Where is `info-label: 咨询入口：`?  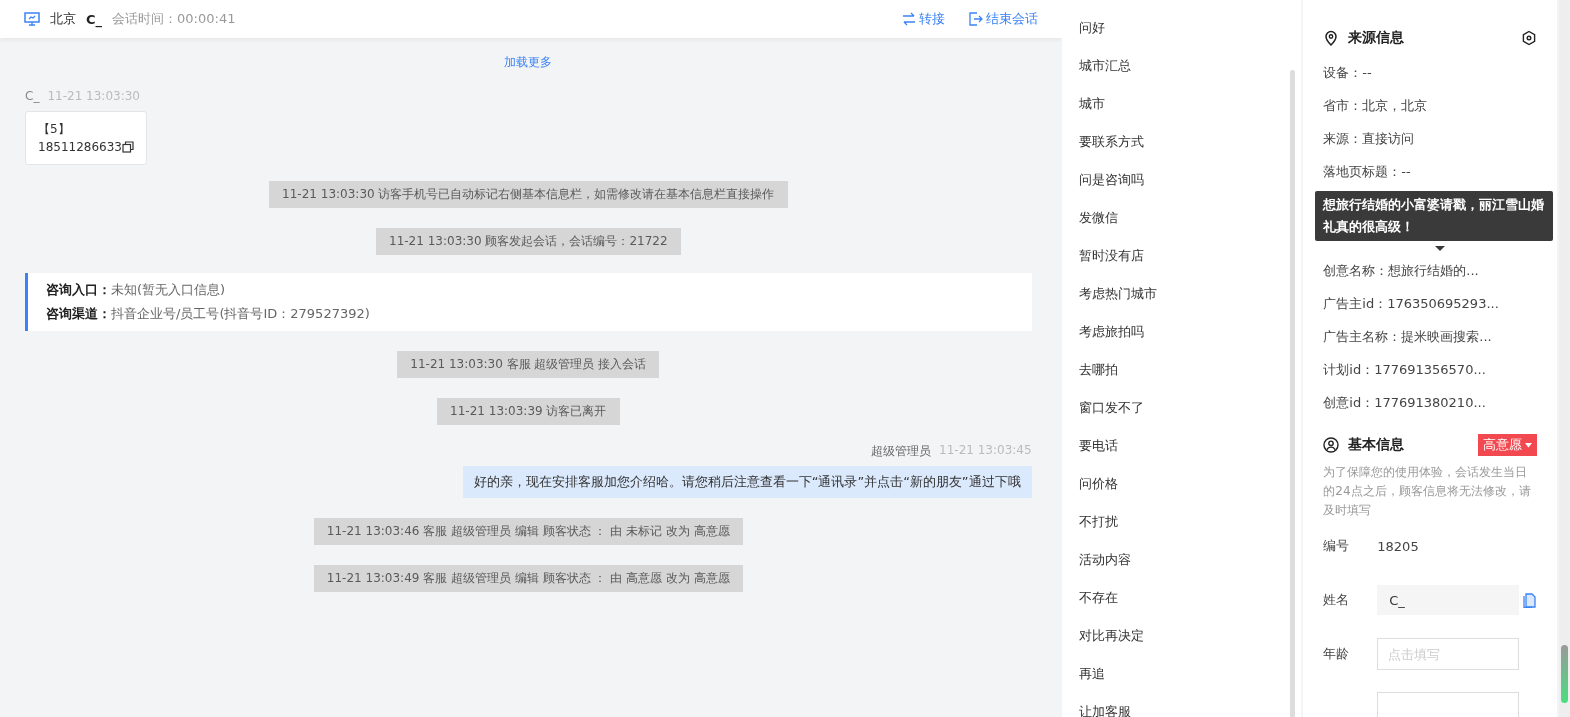 info-label: 咨询入口： is located at coordinates (78, 289).